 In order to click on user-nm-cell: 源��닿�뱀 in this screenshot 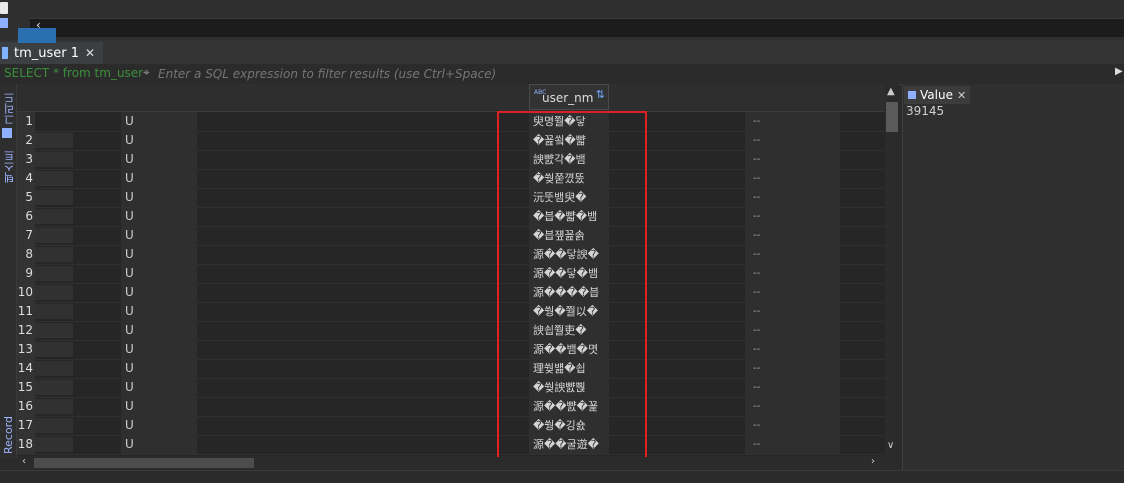, I will do `click(569, 273)`.